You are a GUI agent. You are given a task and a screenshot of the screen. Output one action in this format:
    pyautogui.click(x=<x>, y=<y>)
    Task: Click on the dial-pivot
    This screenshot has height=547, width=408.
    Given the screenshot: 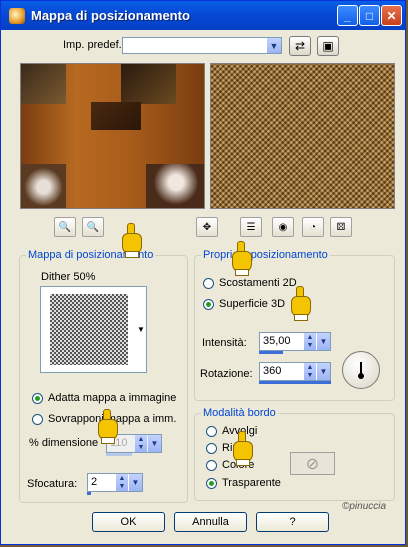 What is the action you would take?
    pyautogui.click(x=361, y=376)
    